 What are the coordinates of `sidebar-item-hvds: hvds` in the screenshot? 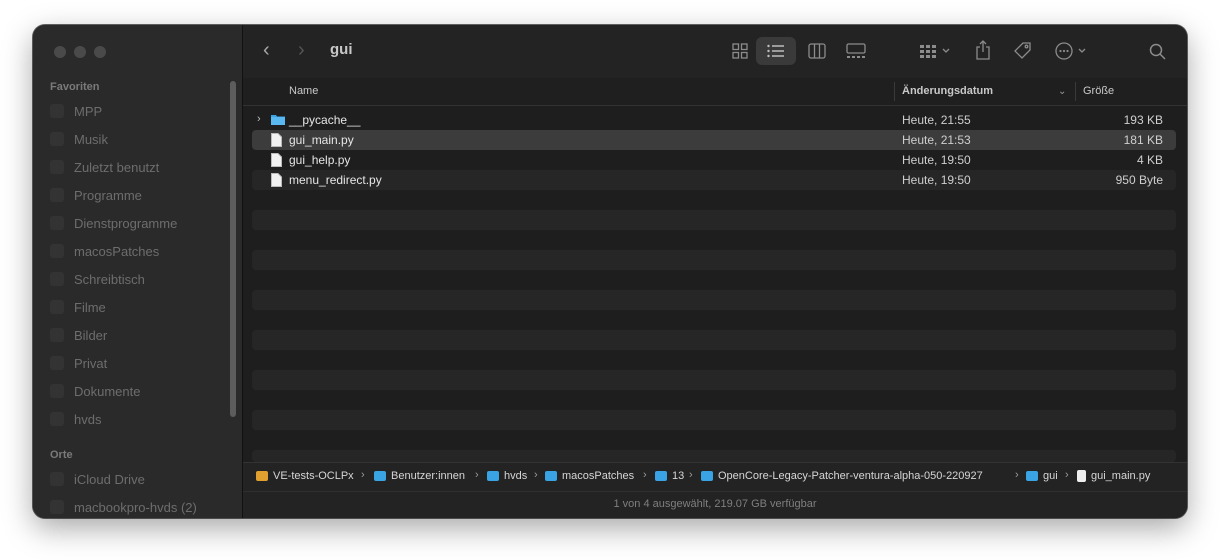 It's located at (75, 419).